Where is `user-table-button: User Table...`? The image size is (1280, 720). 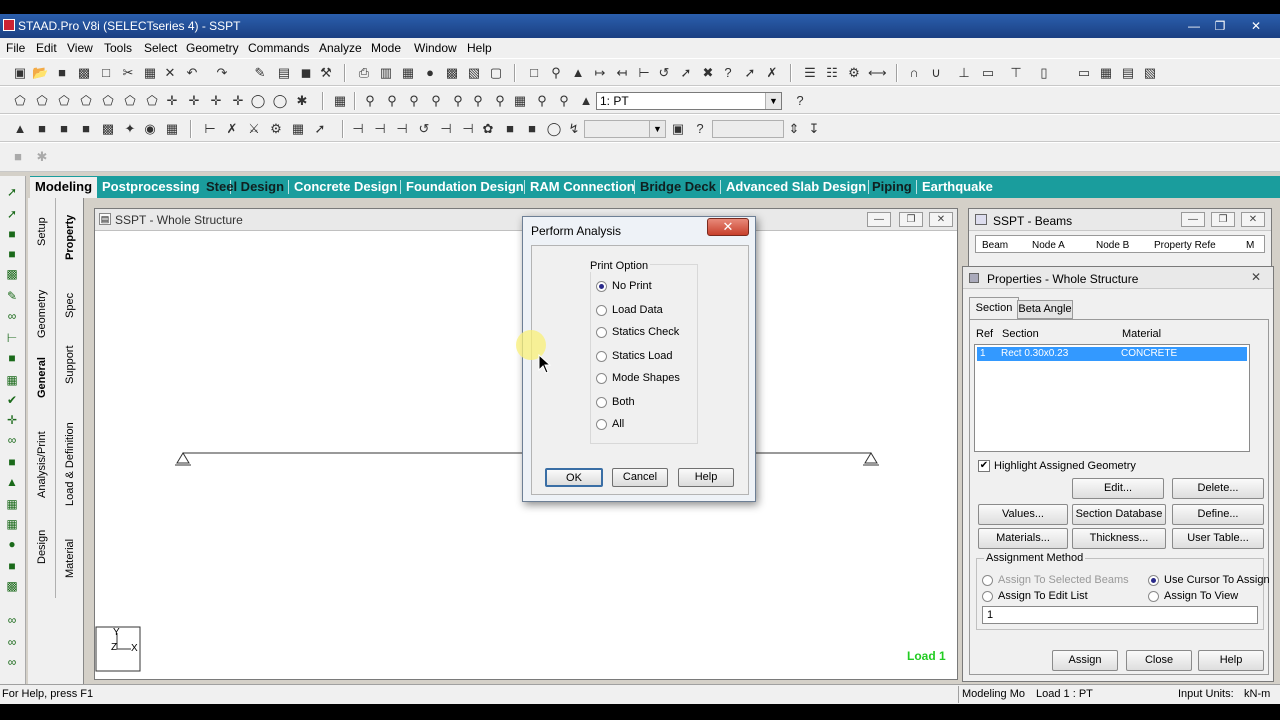
user-table-button: User Table... is located at coordinates (1218, 538).